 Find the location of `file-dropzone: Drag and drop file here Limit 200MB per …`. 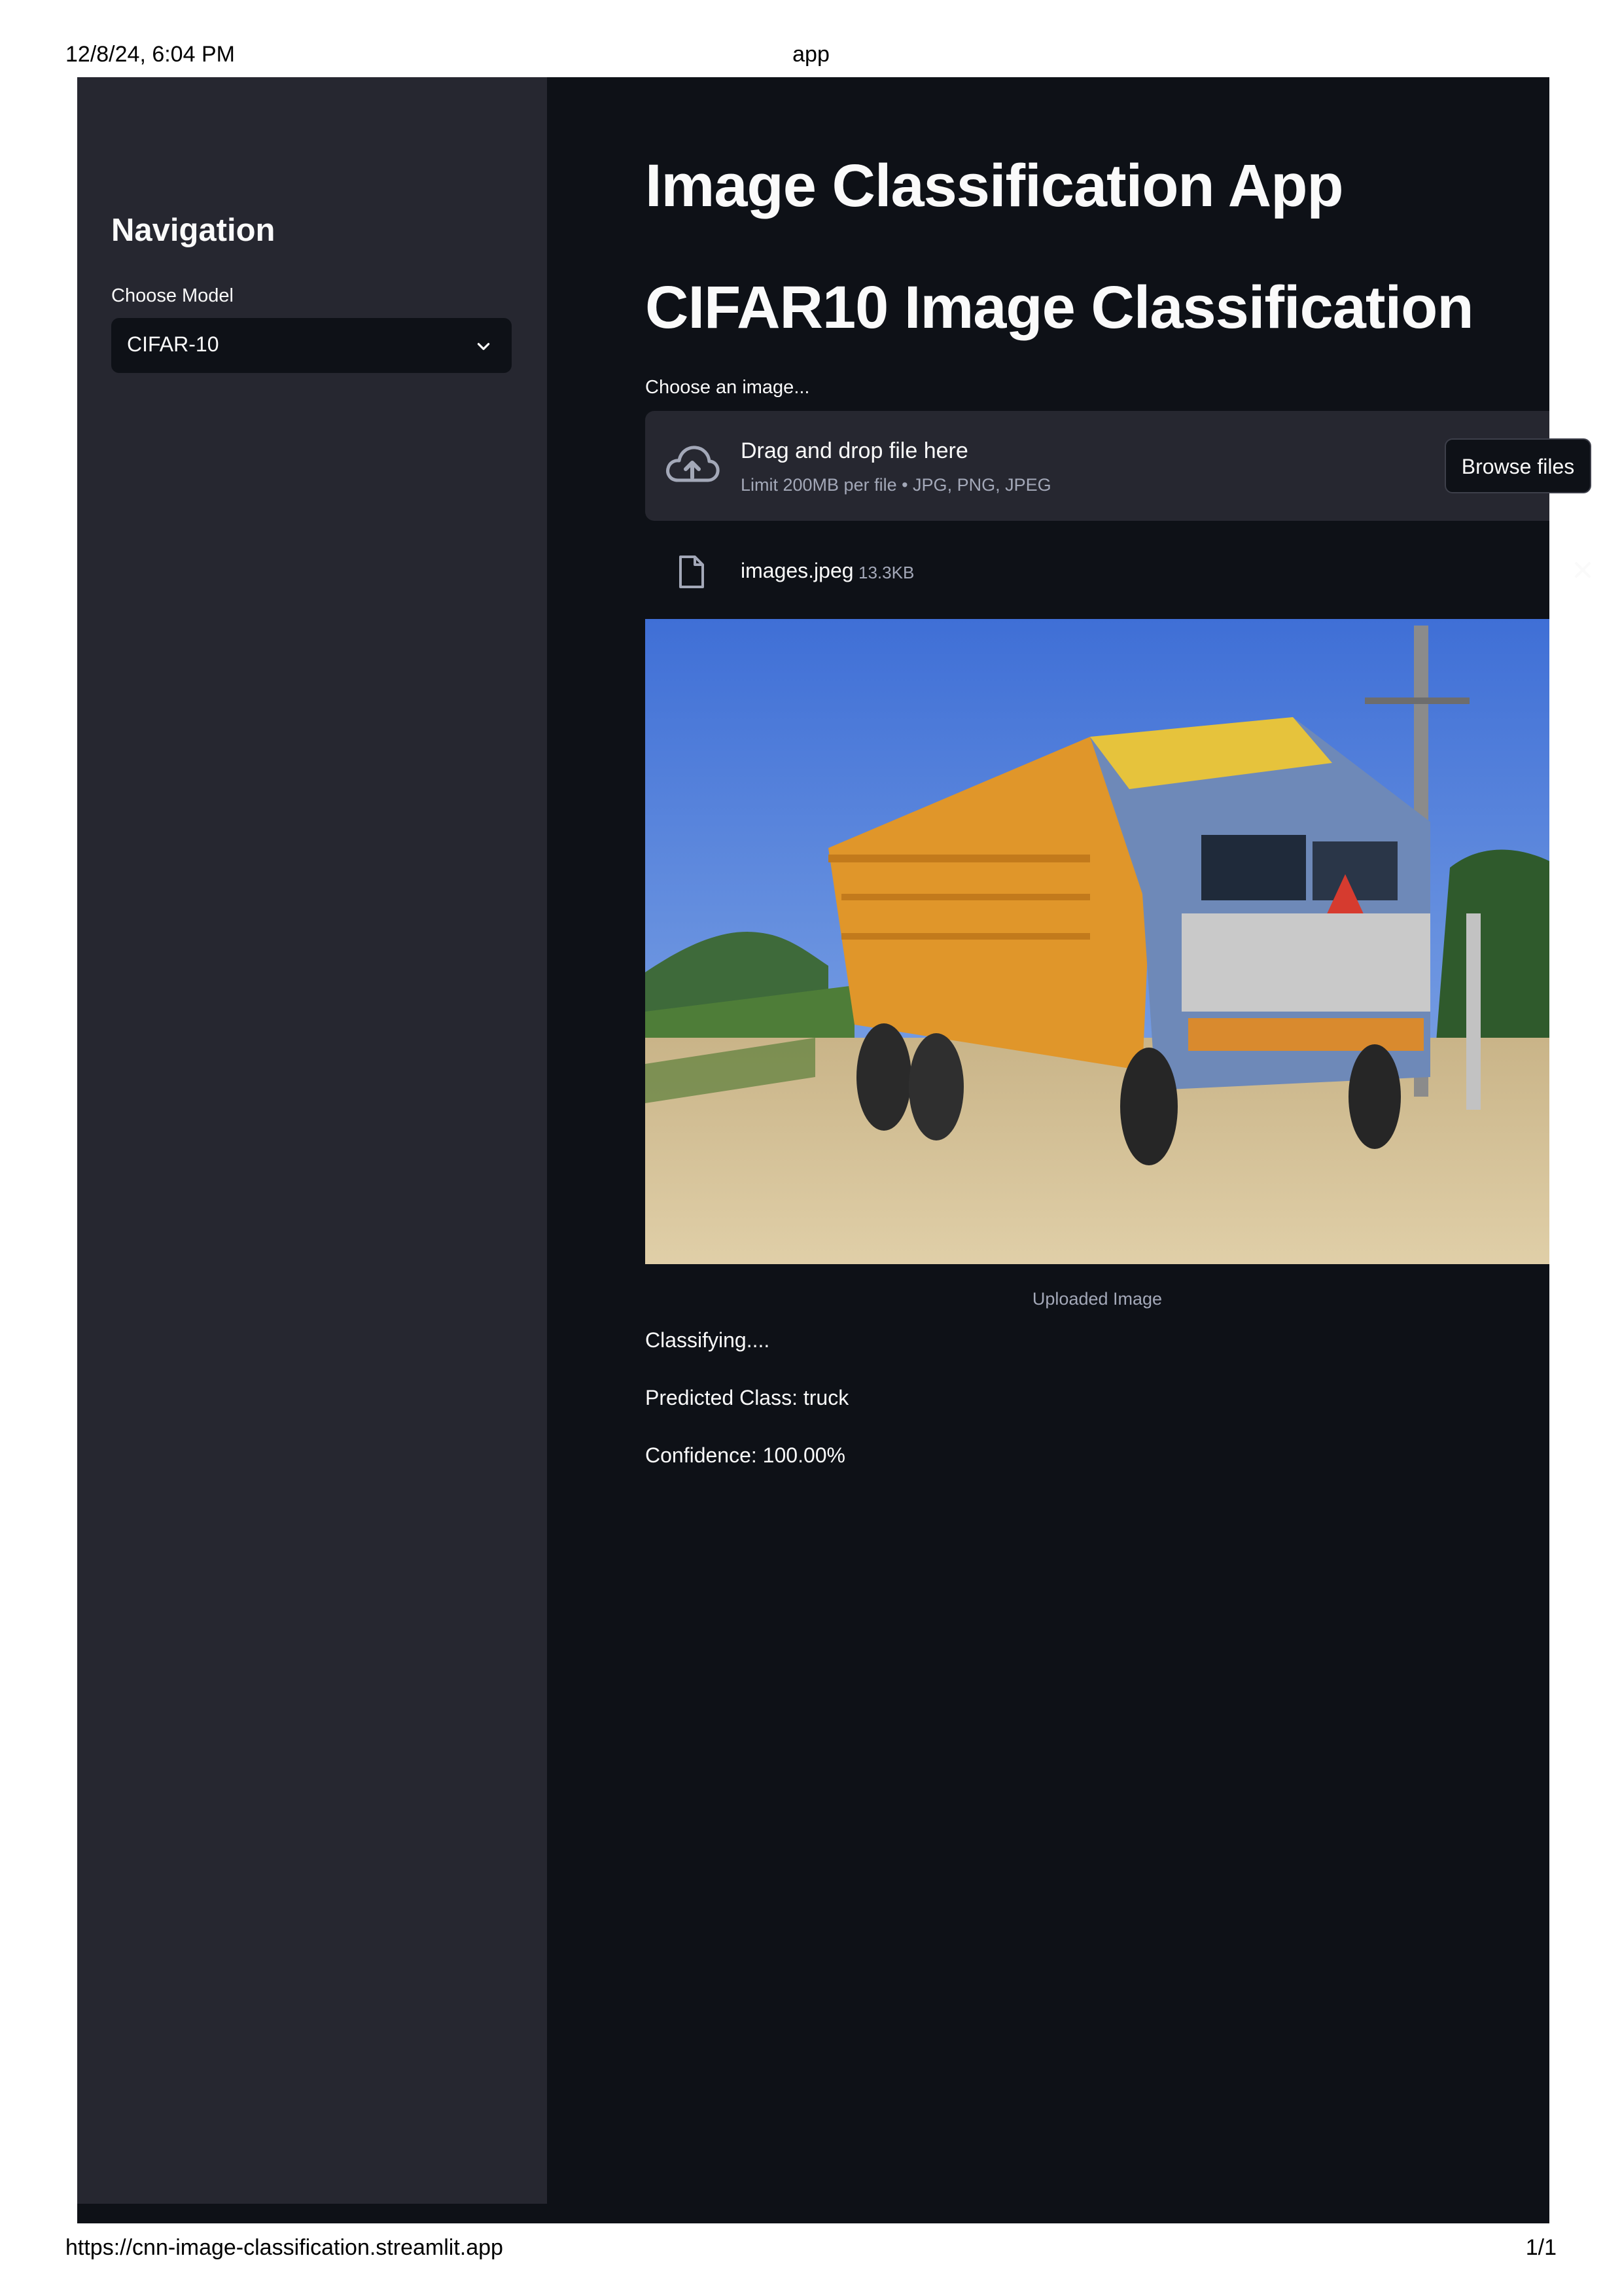

file-dropzone: Drag and drop file here Limit 200MB per … is located at coordinates (1118, 466).